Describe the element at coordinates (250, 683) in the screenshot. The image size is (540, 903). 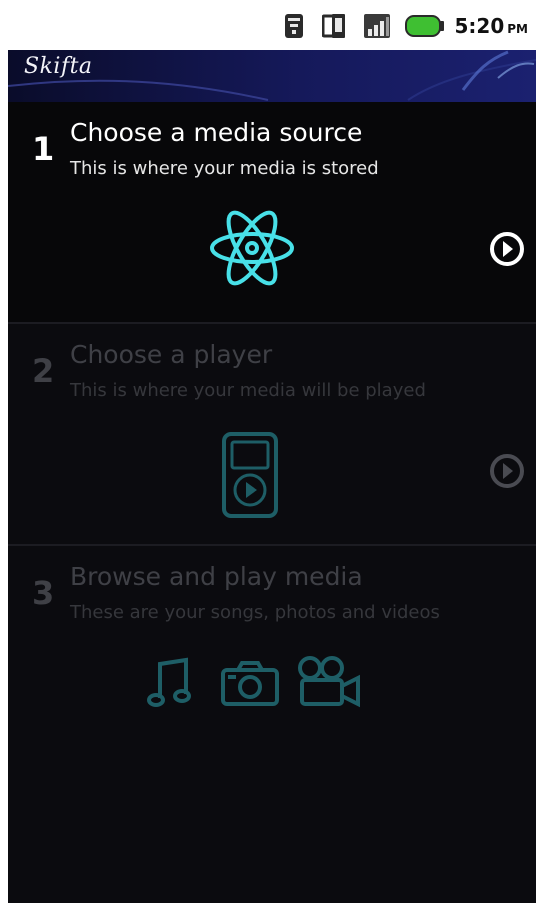
I see `camera-icon` at that location.